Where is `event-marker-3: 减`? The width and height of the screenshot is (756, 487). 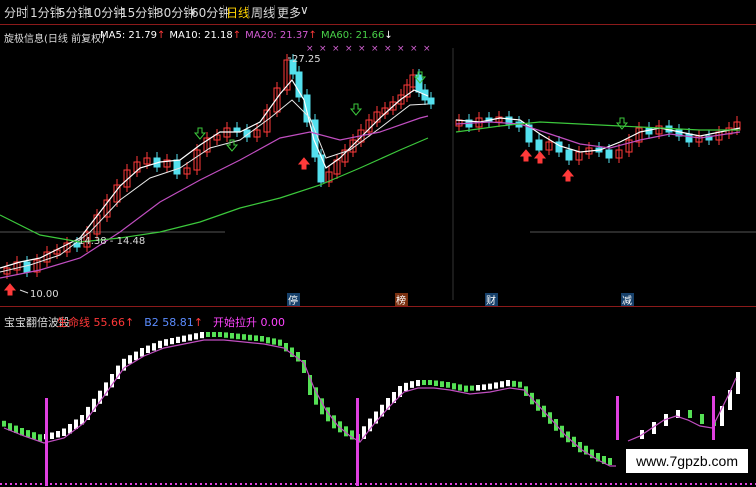 event-marker-3: 减 is located at coordinates (627, 301).